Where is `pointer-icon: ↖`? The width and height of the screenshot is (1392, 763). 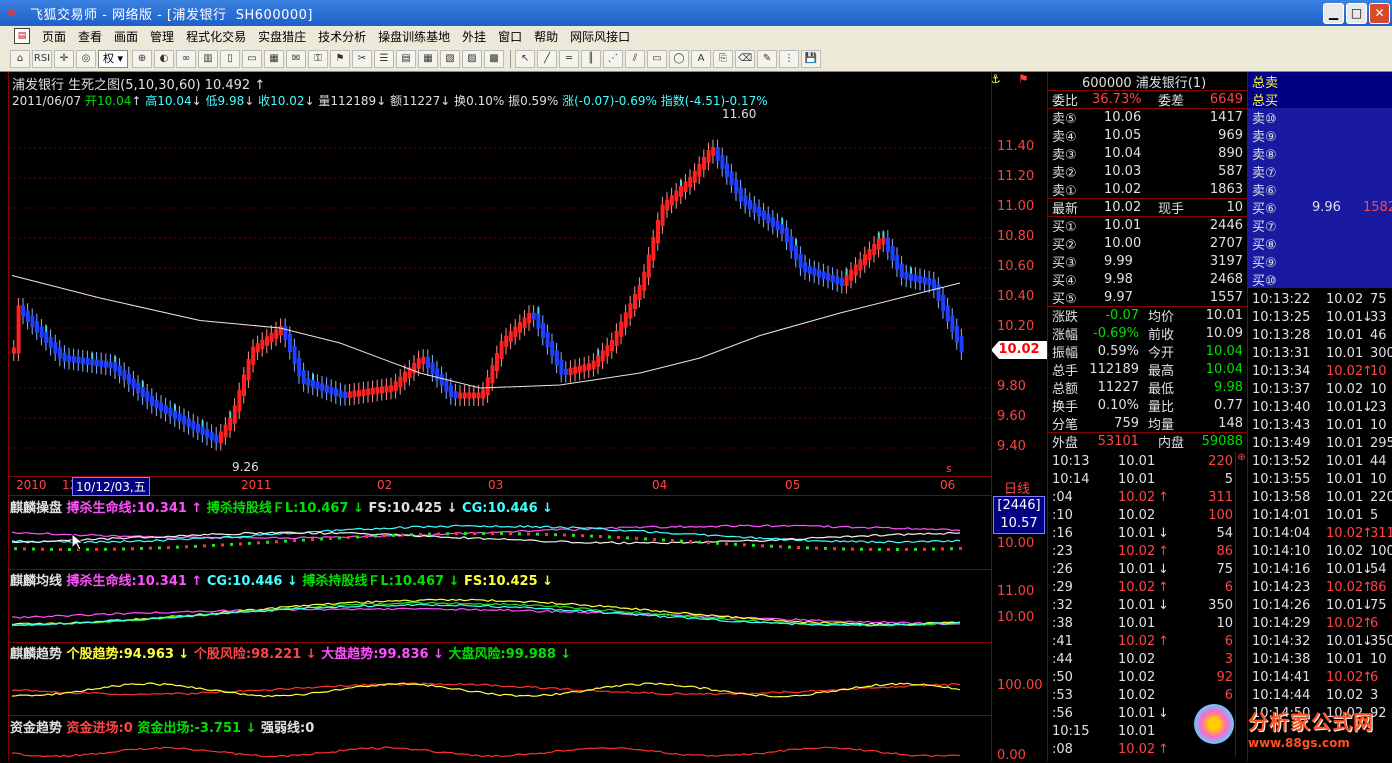
pointer-icon: ↖ is located at coordinates (525, 59).